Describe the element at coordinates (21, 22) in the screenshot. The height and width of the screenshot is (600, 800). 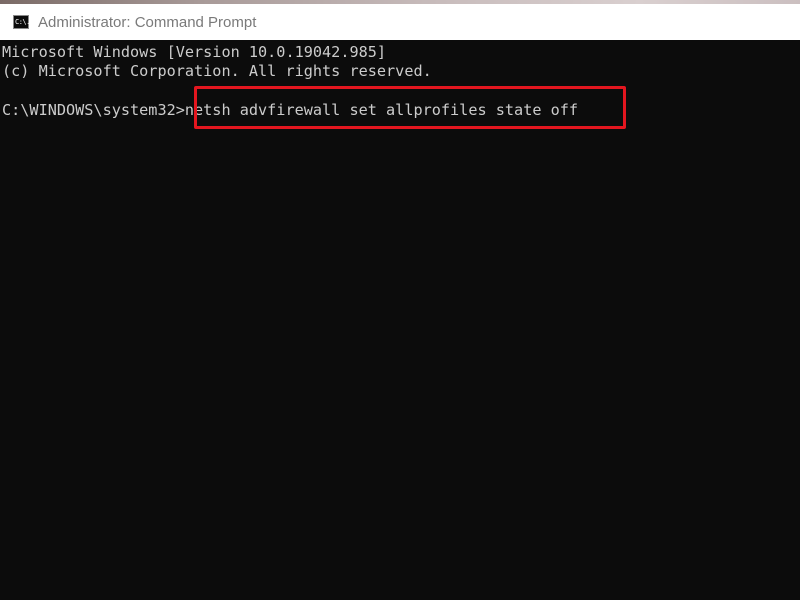
I see `cmd-icon: C:\.` at that location.